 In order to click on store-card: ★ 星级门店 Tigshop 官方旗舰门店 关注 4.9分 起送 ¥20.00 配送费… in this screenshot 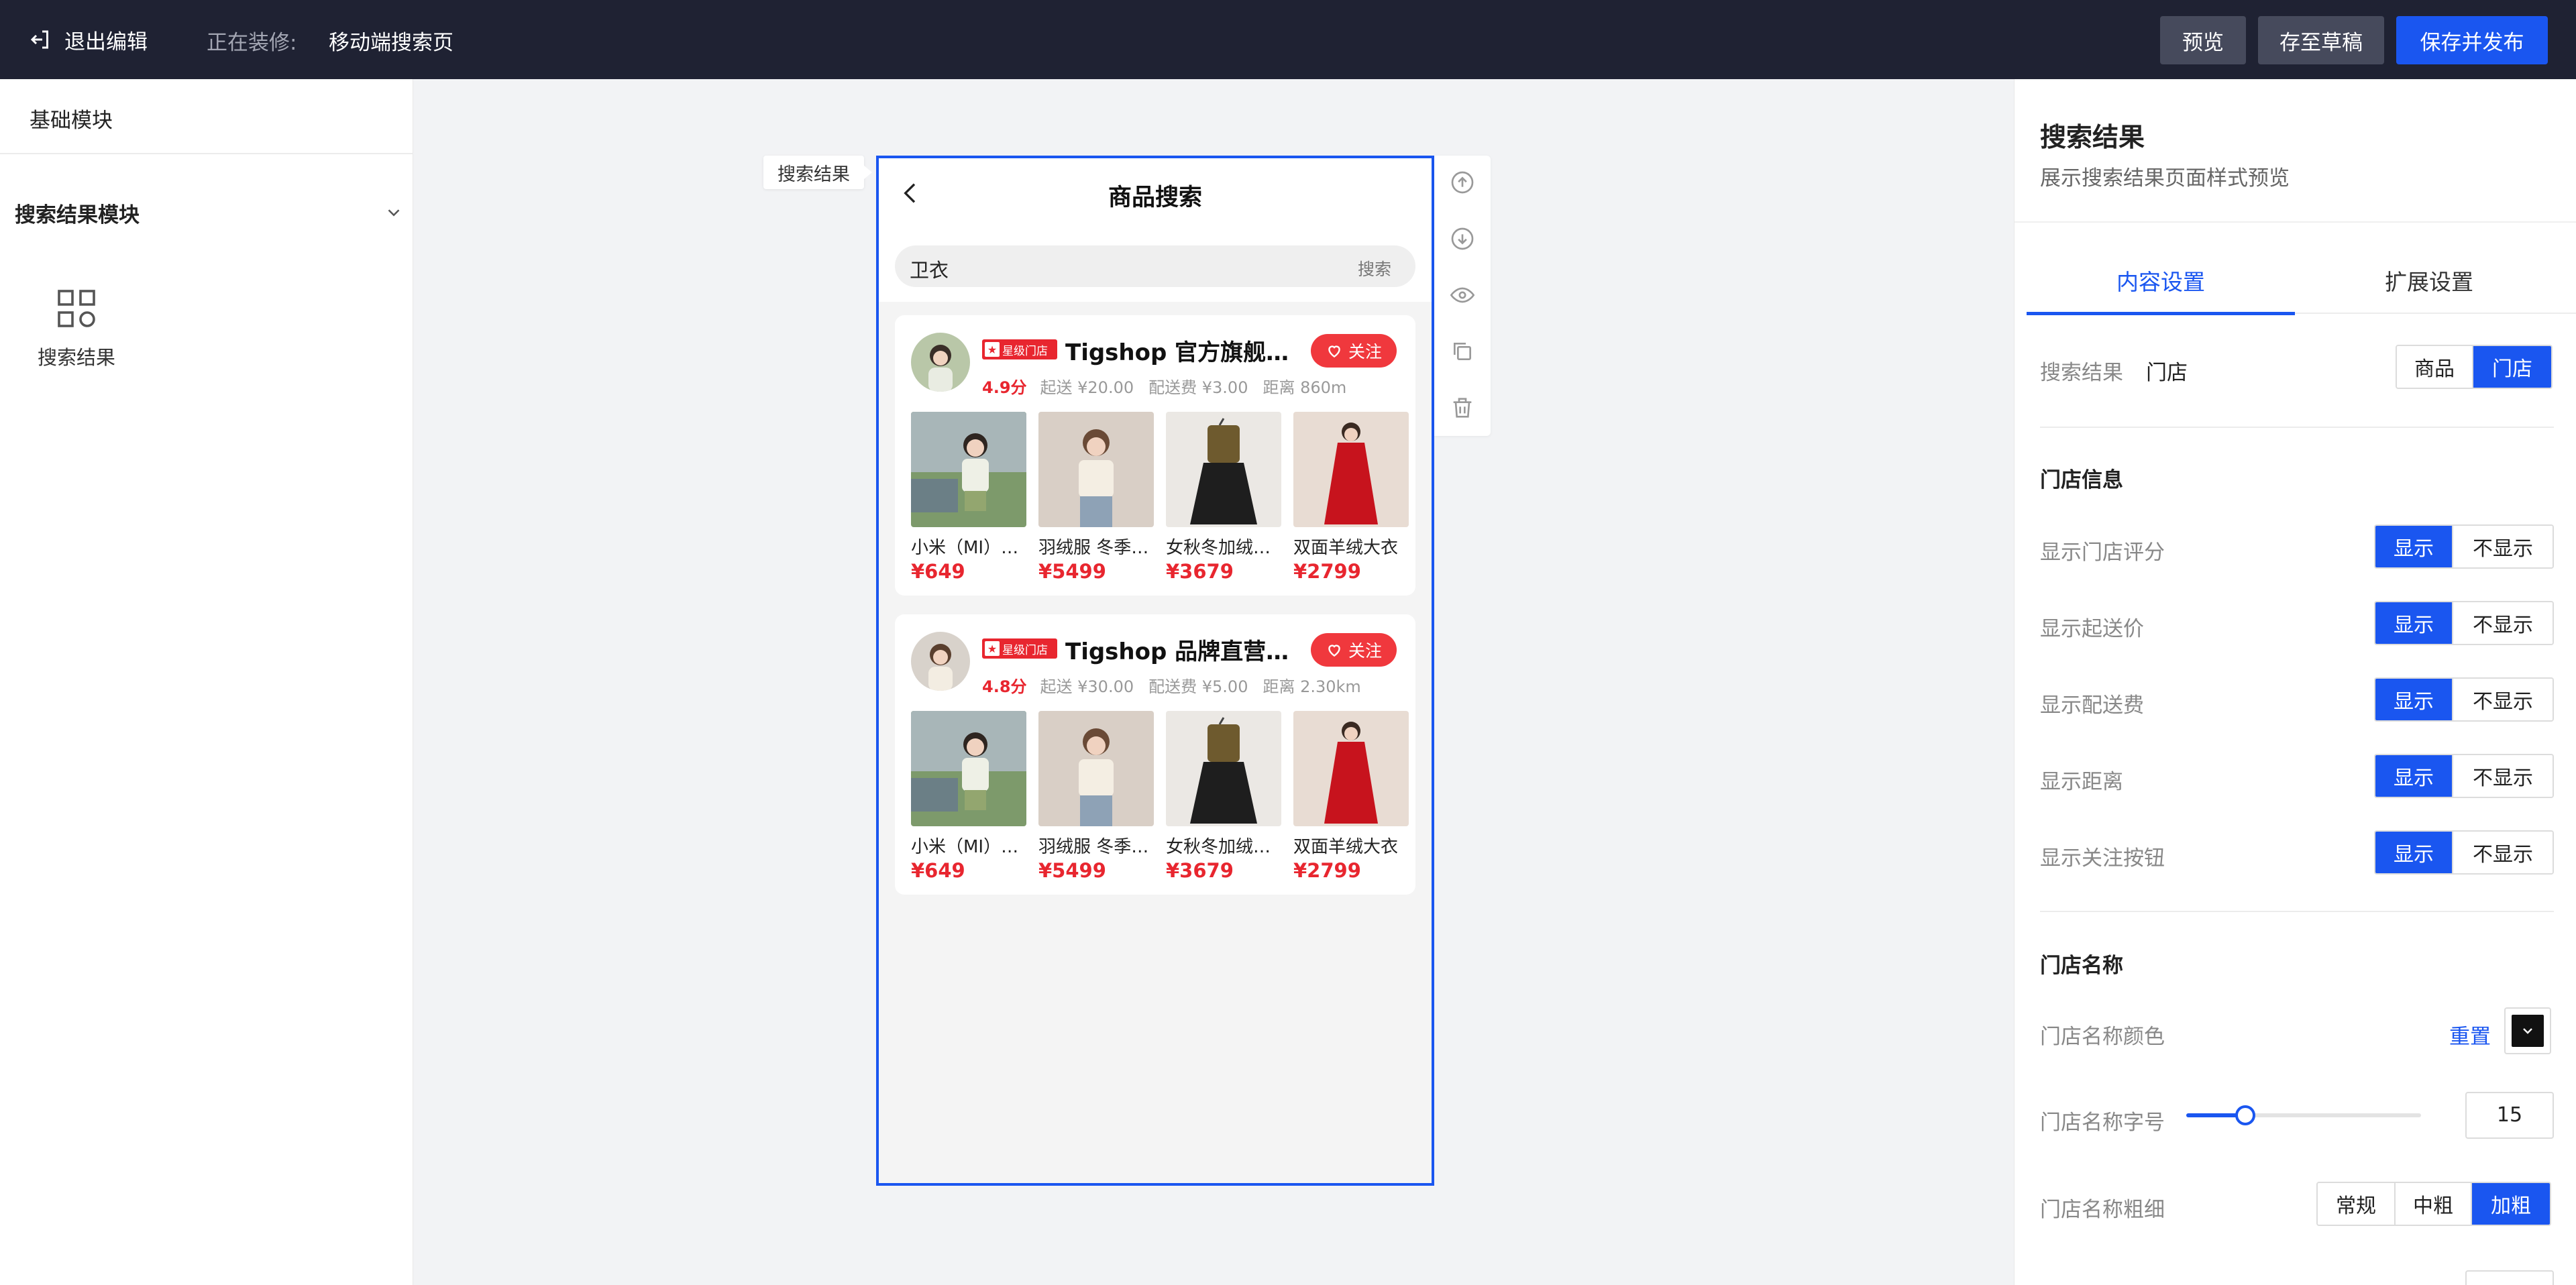, I will do `click(1155, 455)`.